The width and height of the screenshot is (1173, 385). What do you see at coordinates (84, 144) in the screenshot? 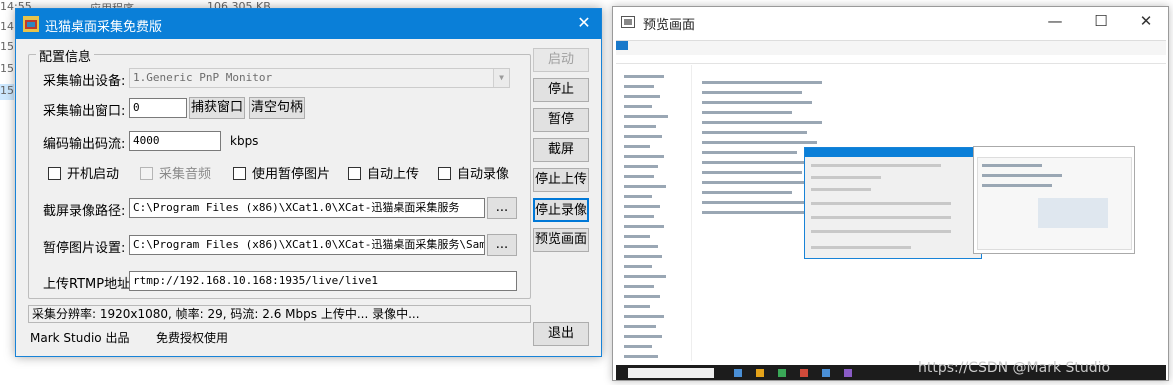
I see `bitrate-label: 编码输出码流:` at bounding box center [84, 144].